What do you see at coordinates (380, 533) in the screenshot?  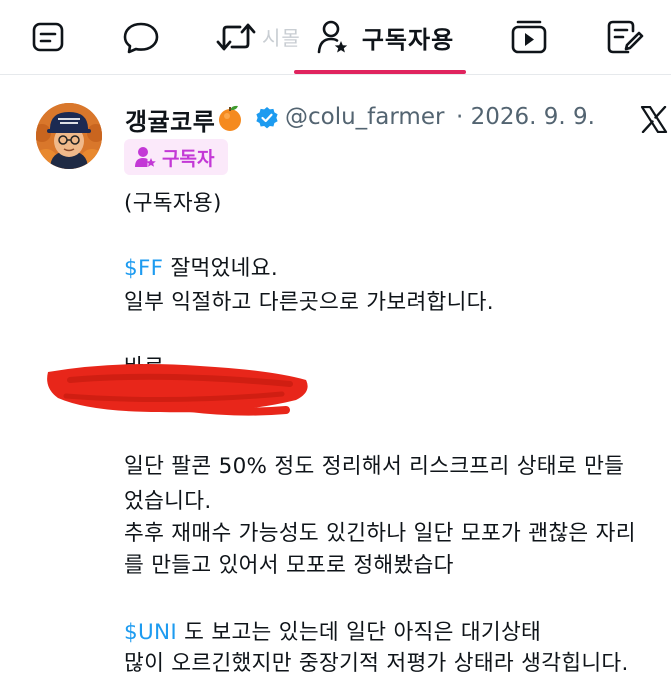 I see `post-line-7: 추후 재매수 가능성도 있긴하나 일단 모포가 괜찮은 자리` at bounding box center [380, 533].